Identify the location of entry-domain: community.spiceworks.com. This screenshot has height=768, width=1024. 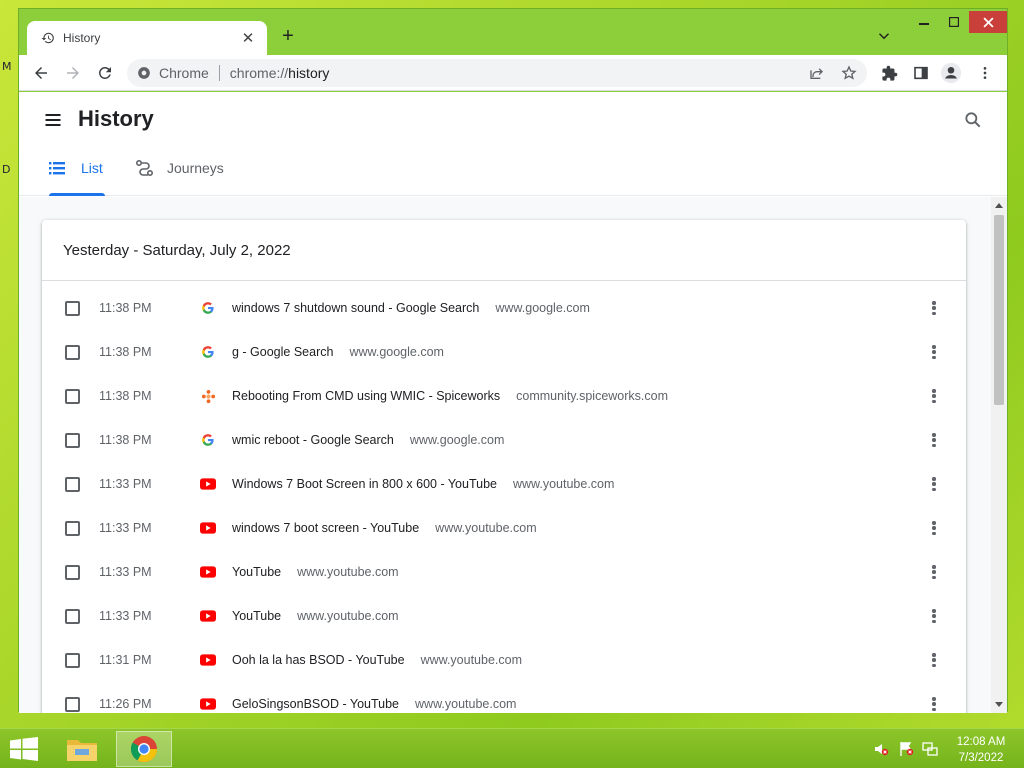
(592, 396).